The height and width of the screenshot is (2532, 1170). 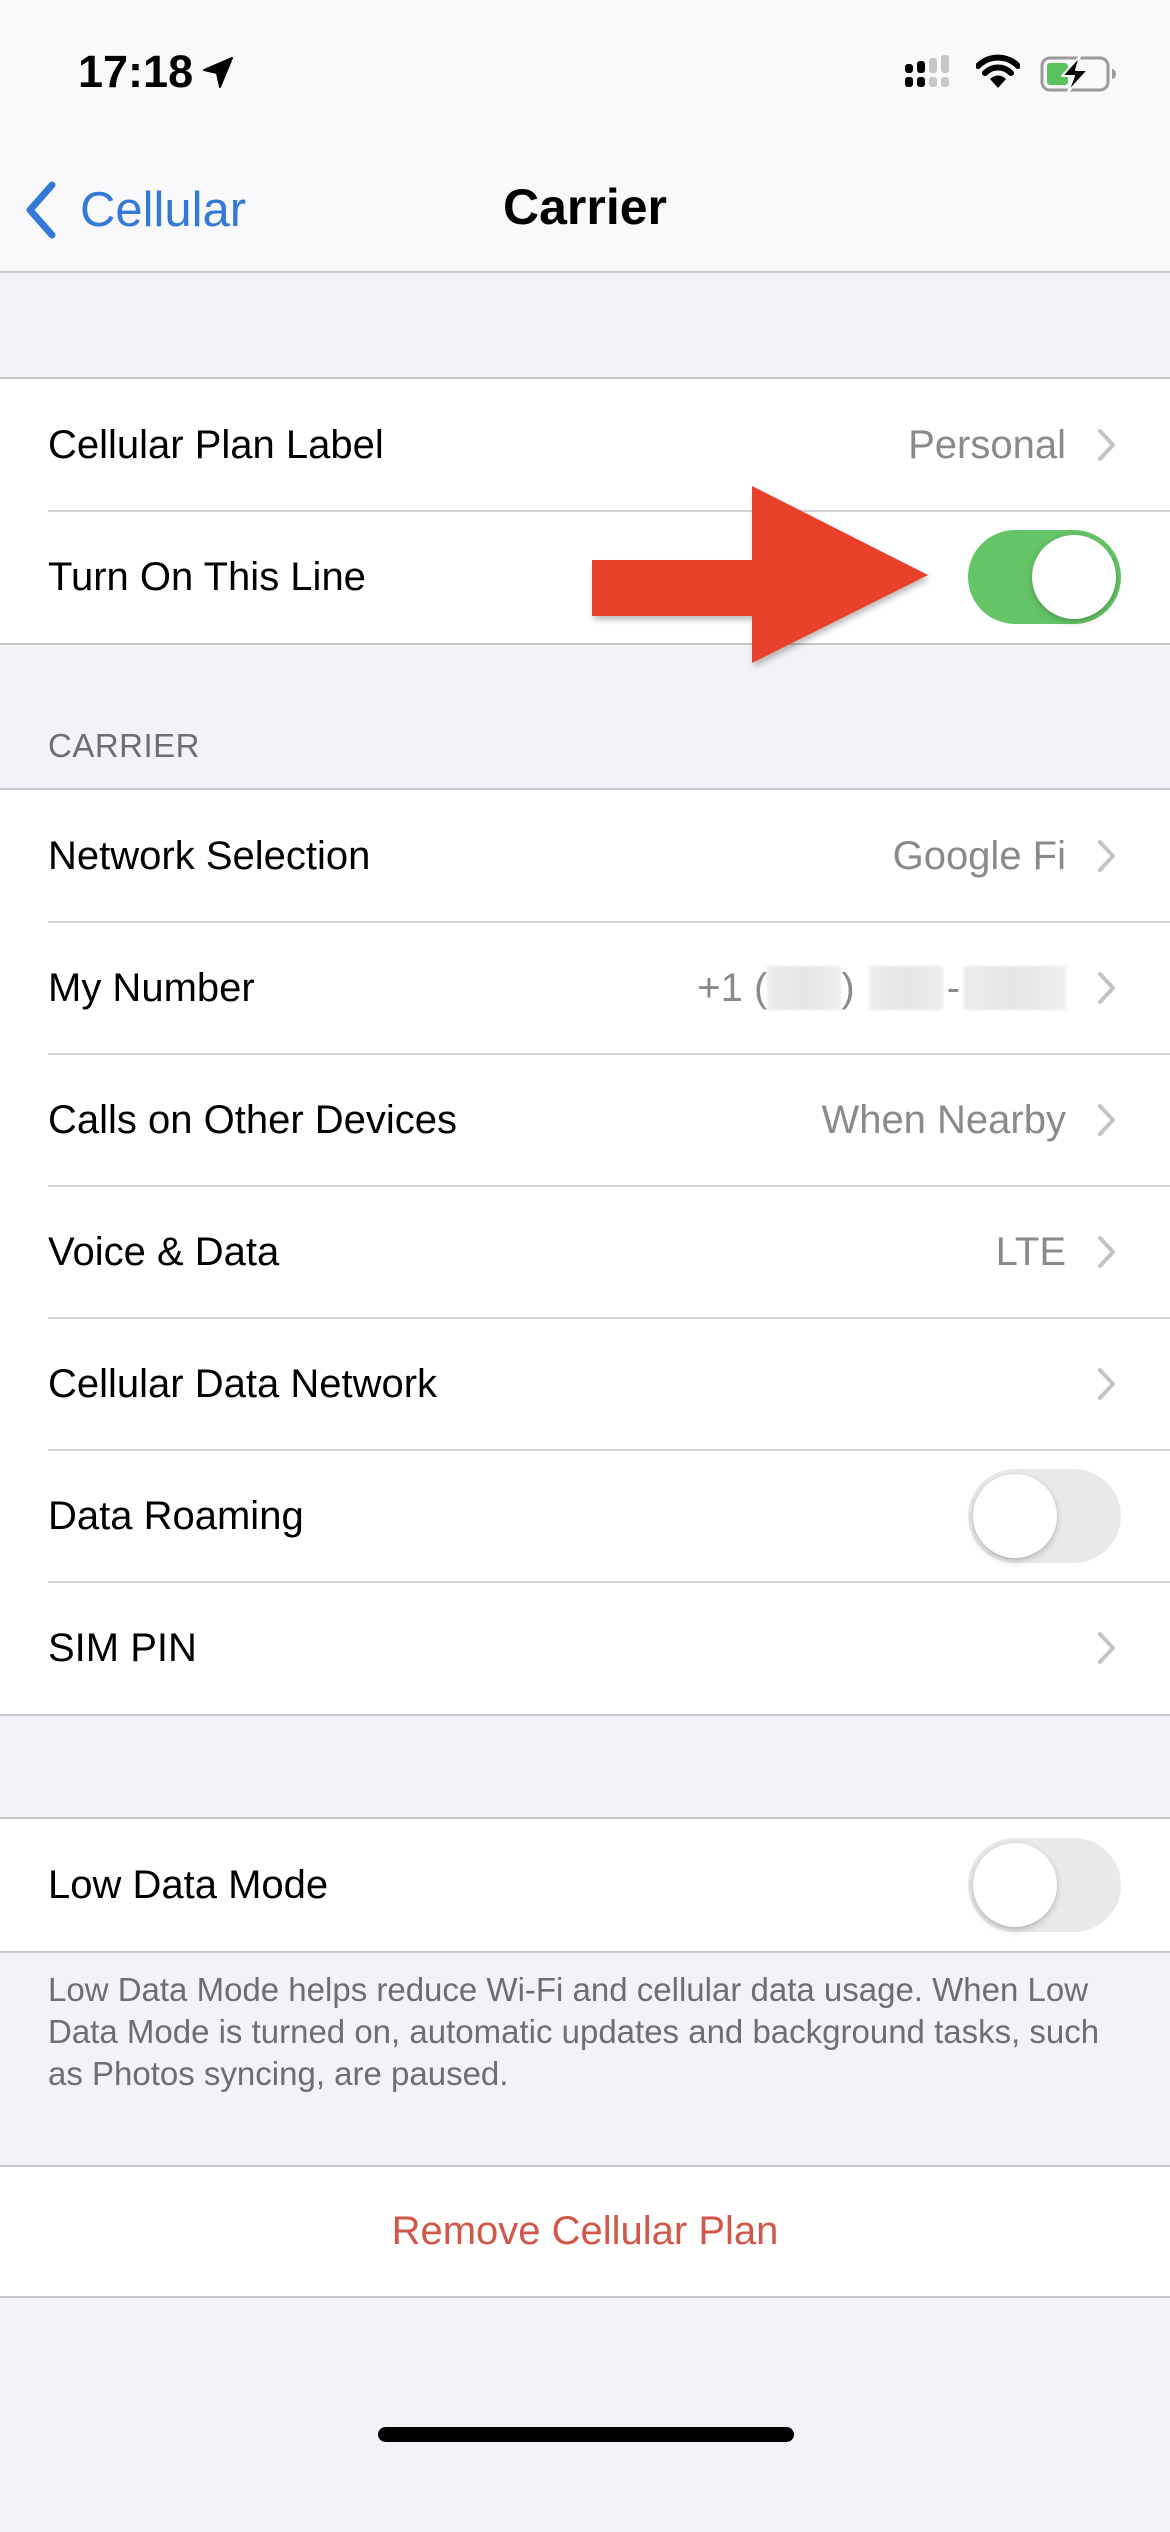 What do you see at coordinates (804, 988) in the screenshot?
I see `redacted-area-code` at bounding box center [804, 988].